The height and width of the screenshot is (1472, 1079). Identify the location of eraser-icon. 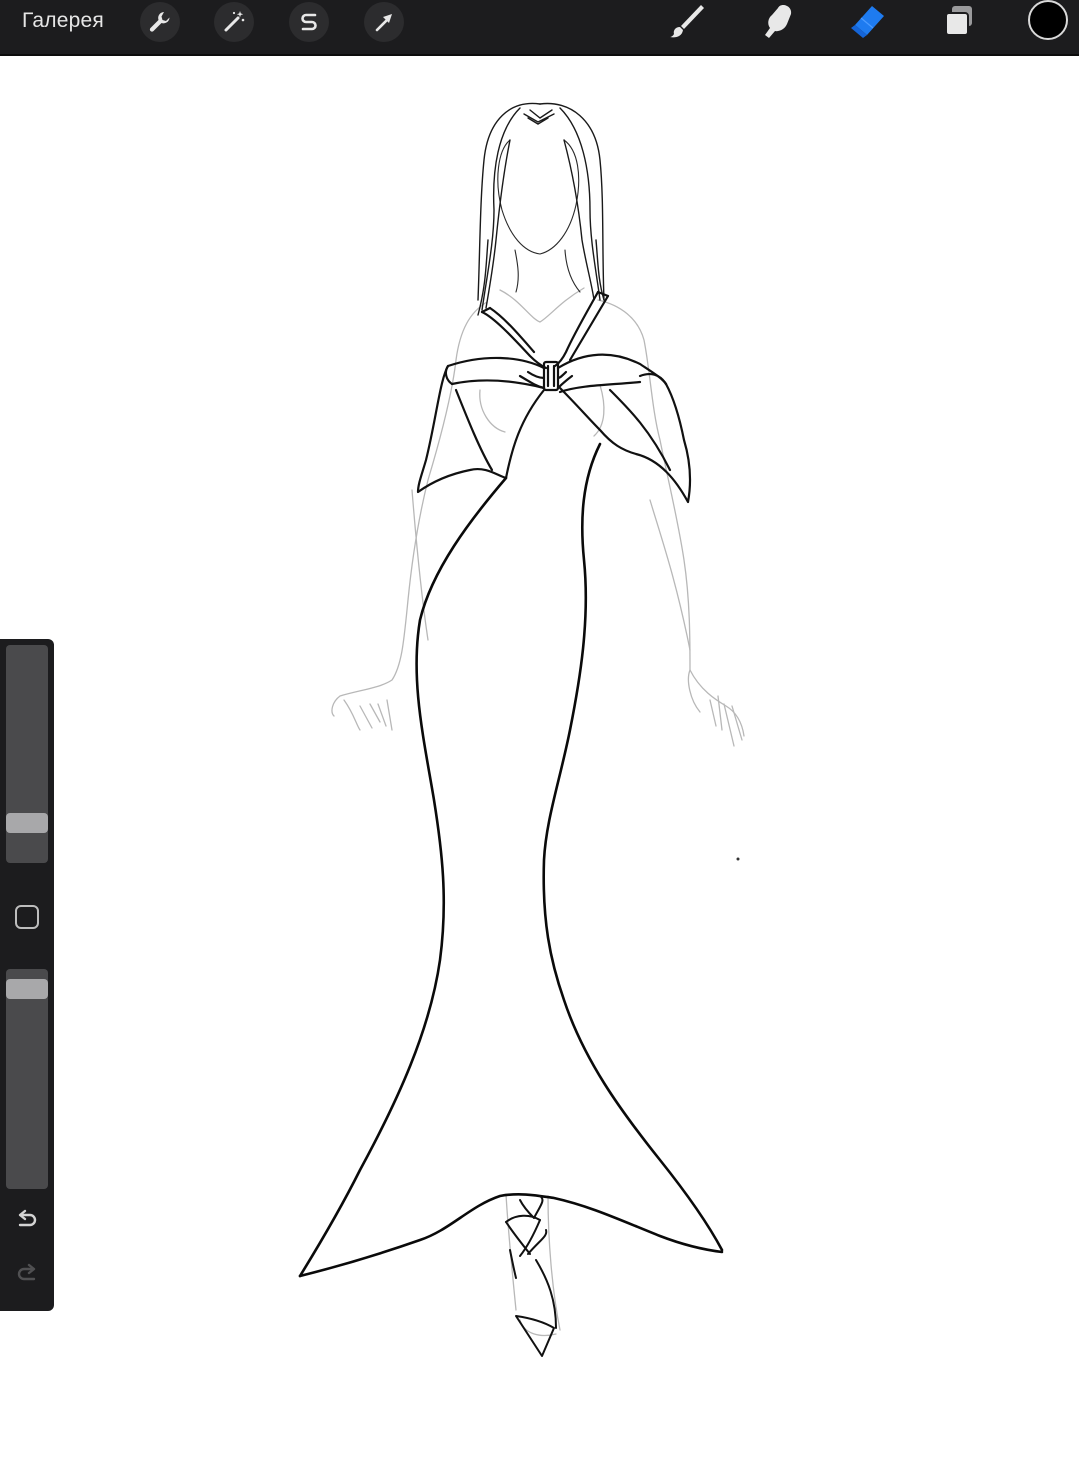
(867, 21).